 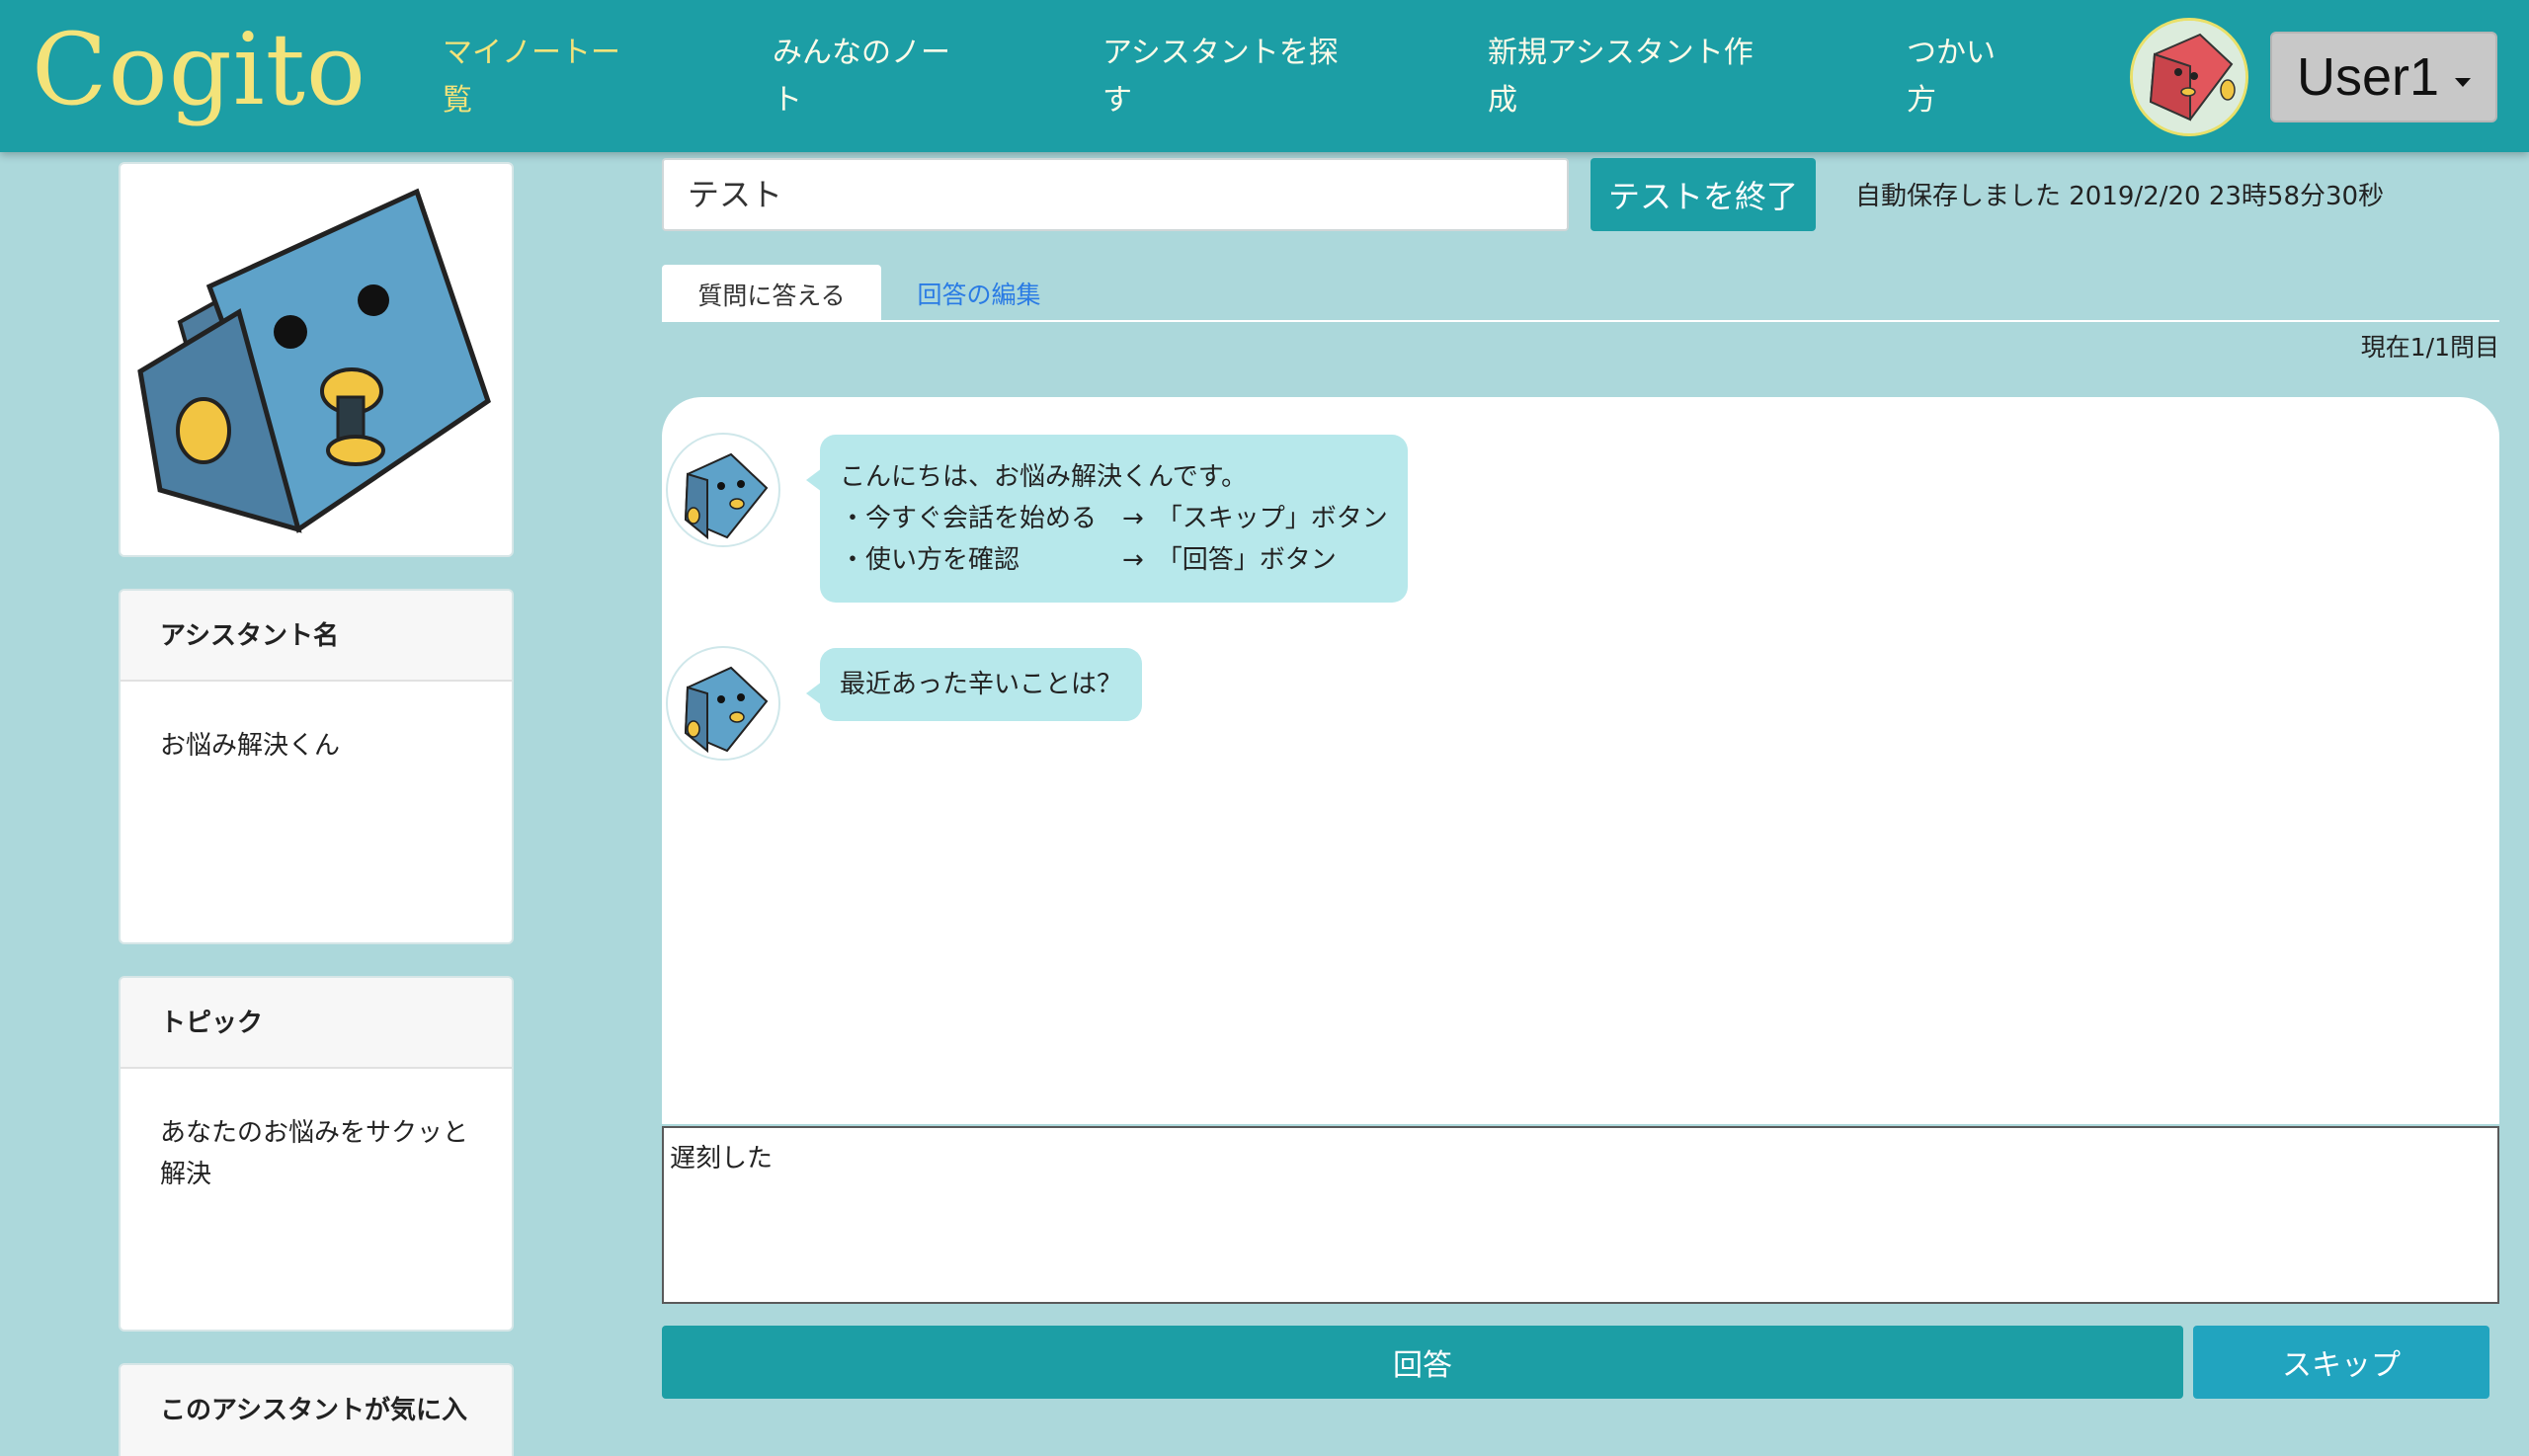 I want to click on assistant-name-header: アシスタント名, so click(x=316, y=636).